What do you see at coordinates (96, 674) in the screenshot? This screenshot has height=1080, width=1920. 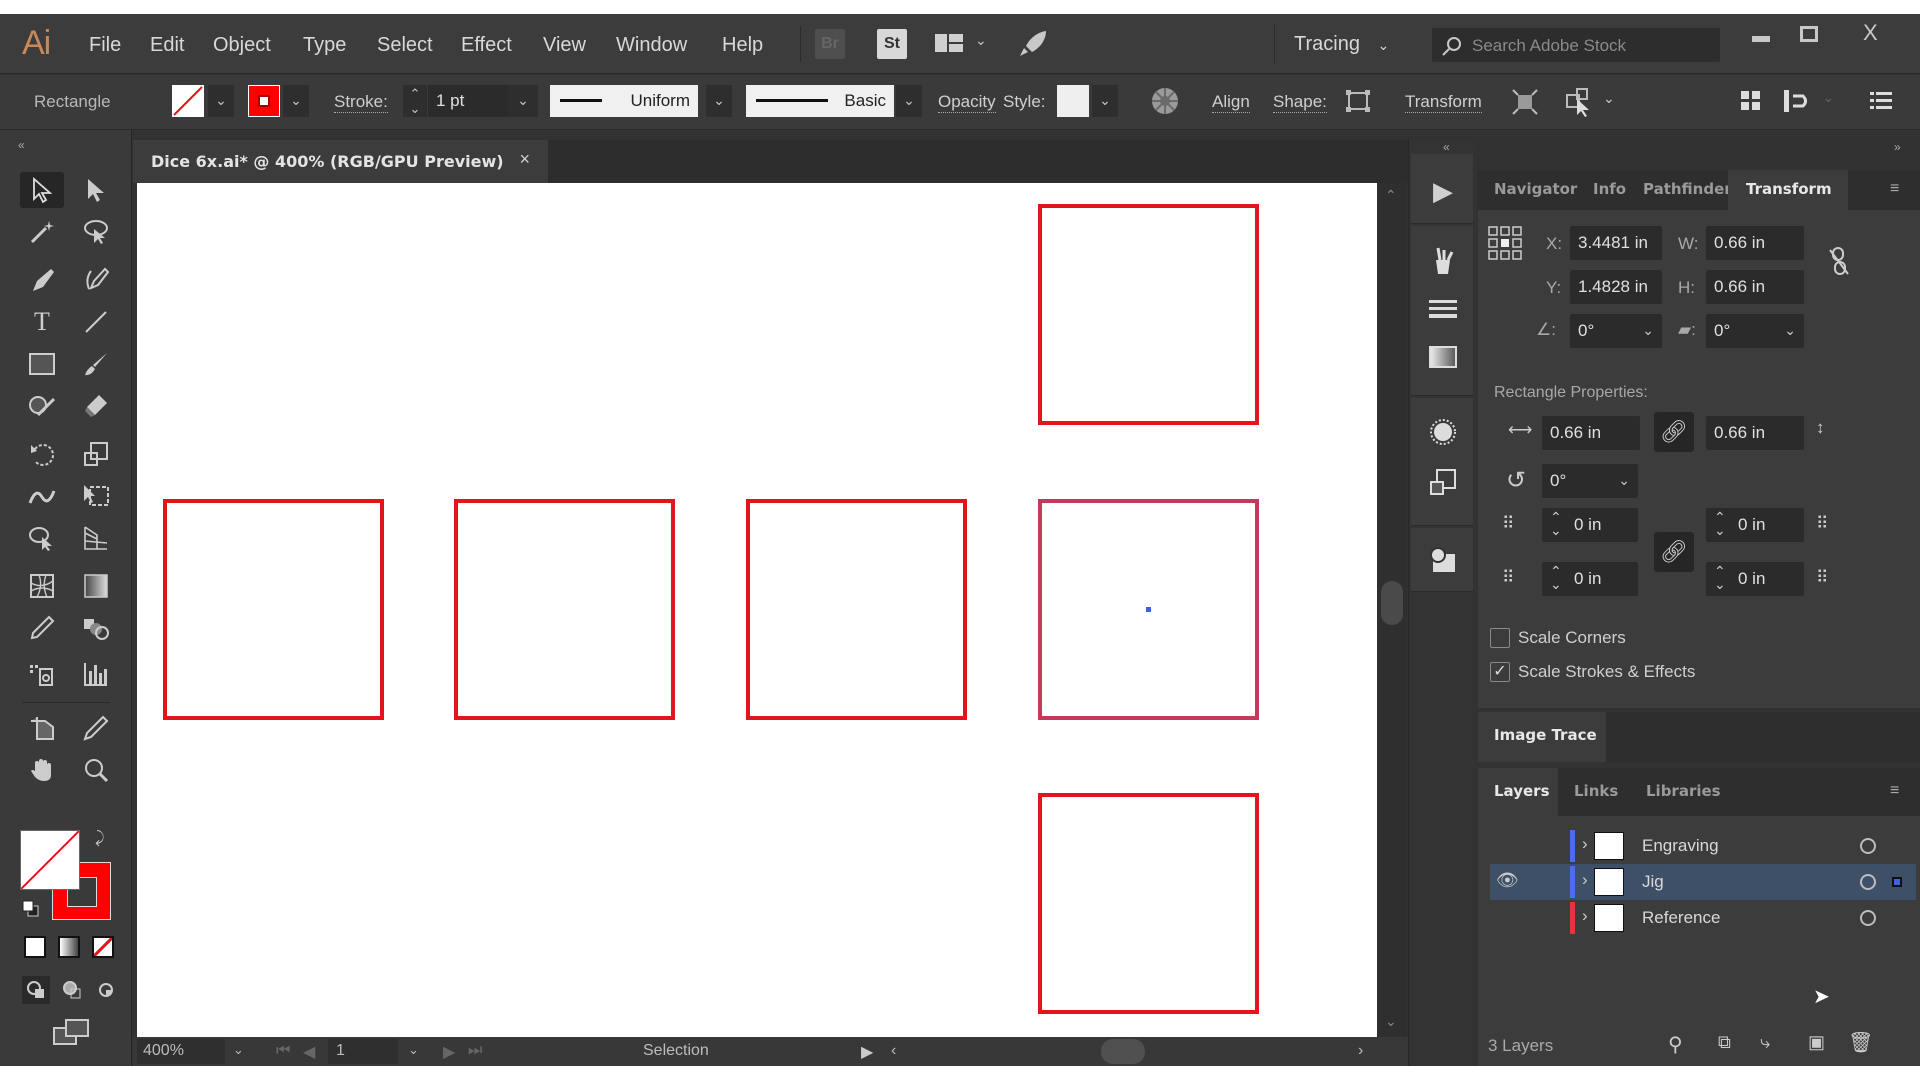 I see `column-graph-tool-icon` at bounding box center [96, 674].